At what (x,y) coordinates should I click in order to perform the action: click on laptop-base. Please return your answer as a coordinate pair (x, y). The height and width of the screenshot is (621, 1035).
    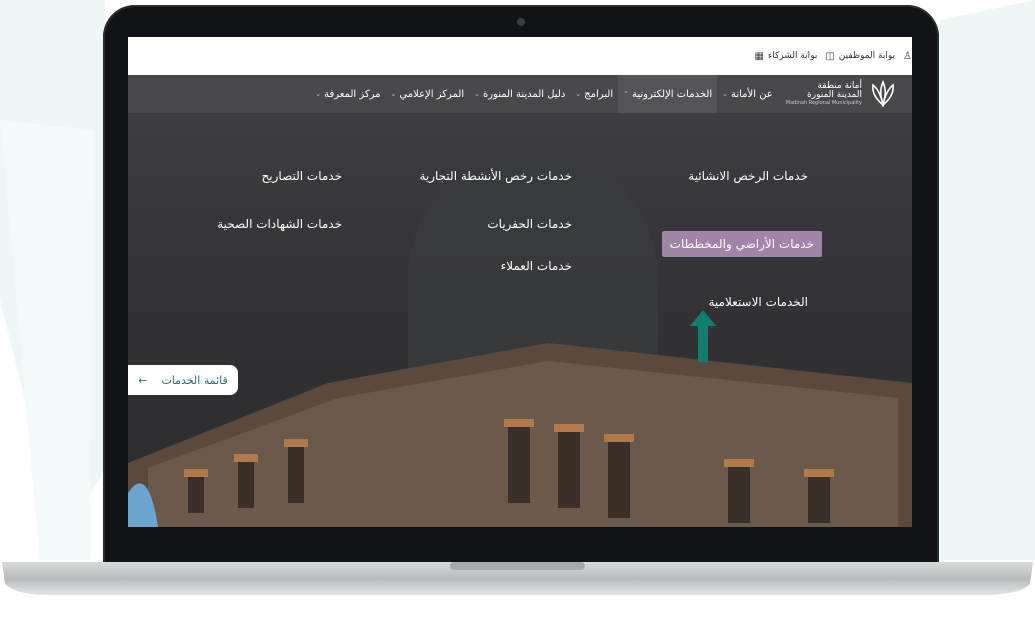
    Looking at the image, I should click on (517, 578).